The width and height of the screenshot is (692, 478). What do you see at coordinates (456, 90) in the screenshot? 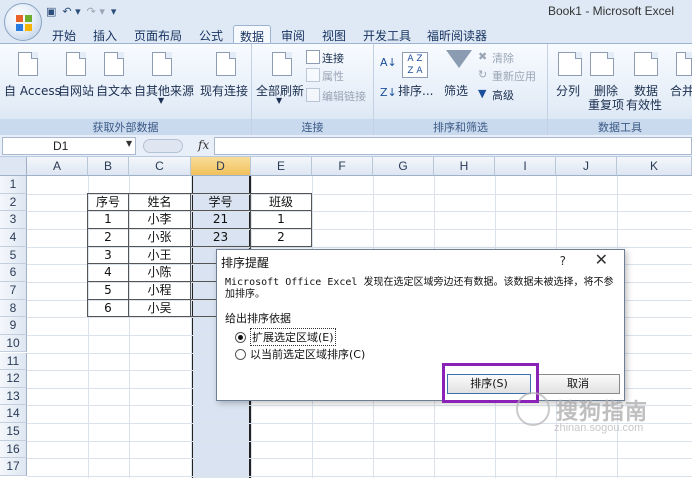
I see `filter-button: 筛选` at bounding box center [456, 90].